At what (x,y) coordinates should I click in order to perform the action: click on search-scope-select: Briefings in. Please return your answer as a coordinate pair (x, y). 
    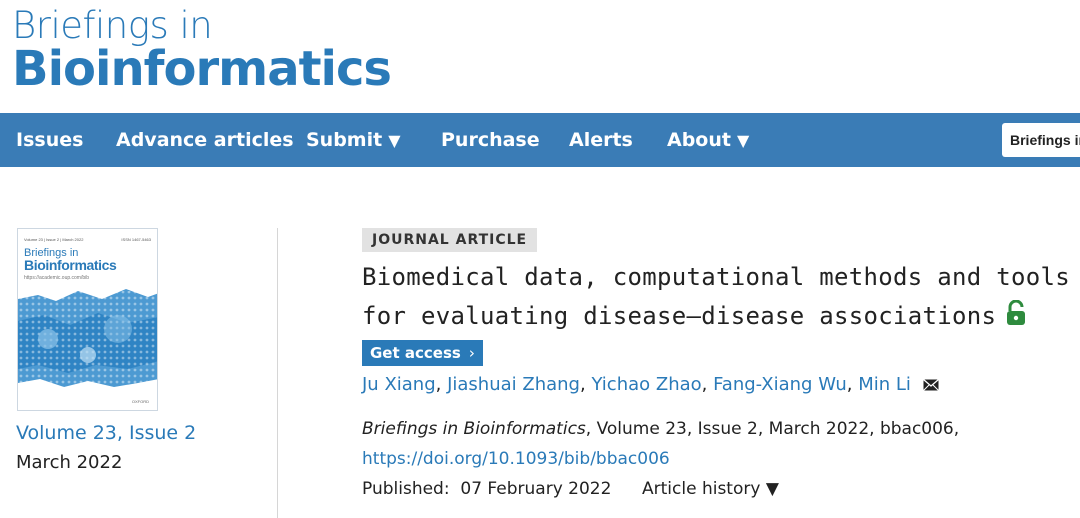
    Looking at the image, I should click on (1041, 140).